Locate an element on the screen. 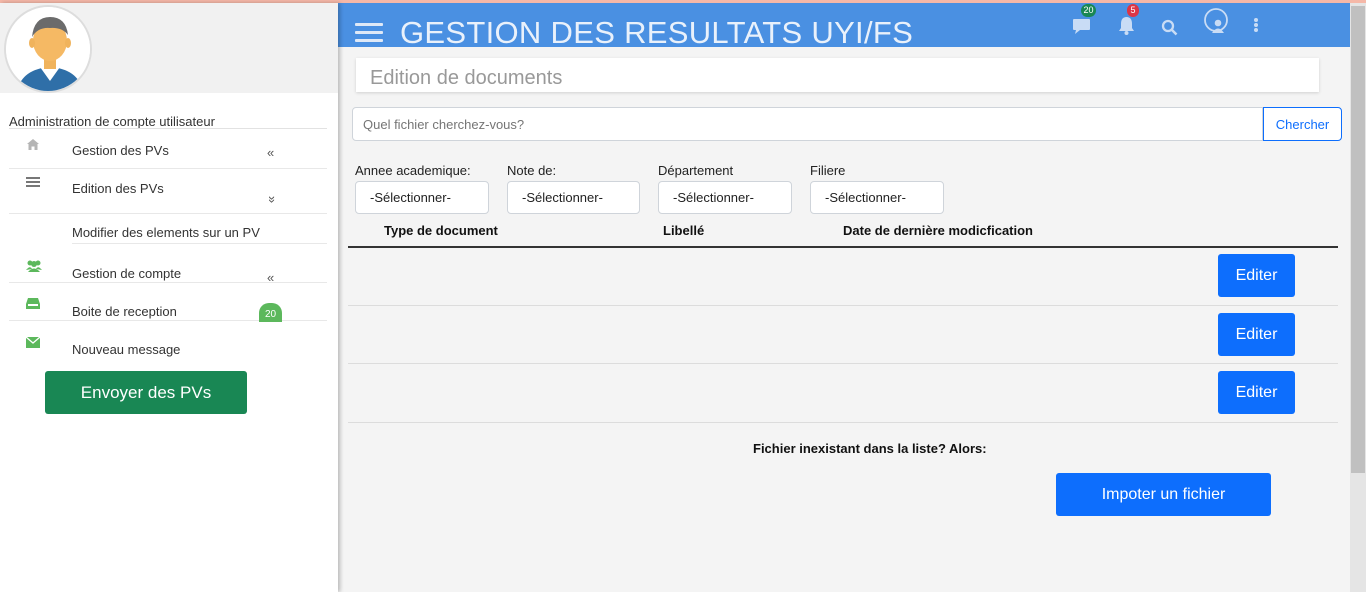 This screenshot has height=592, width=1366. hamburger-menu-icon is located at coordinates (369, 34).